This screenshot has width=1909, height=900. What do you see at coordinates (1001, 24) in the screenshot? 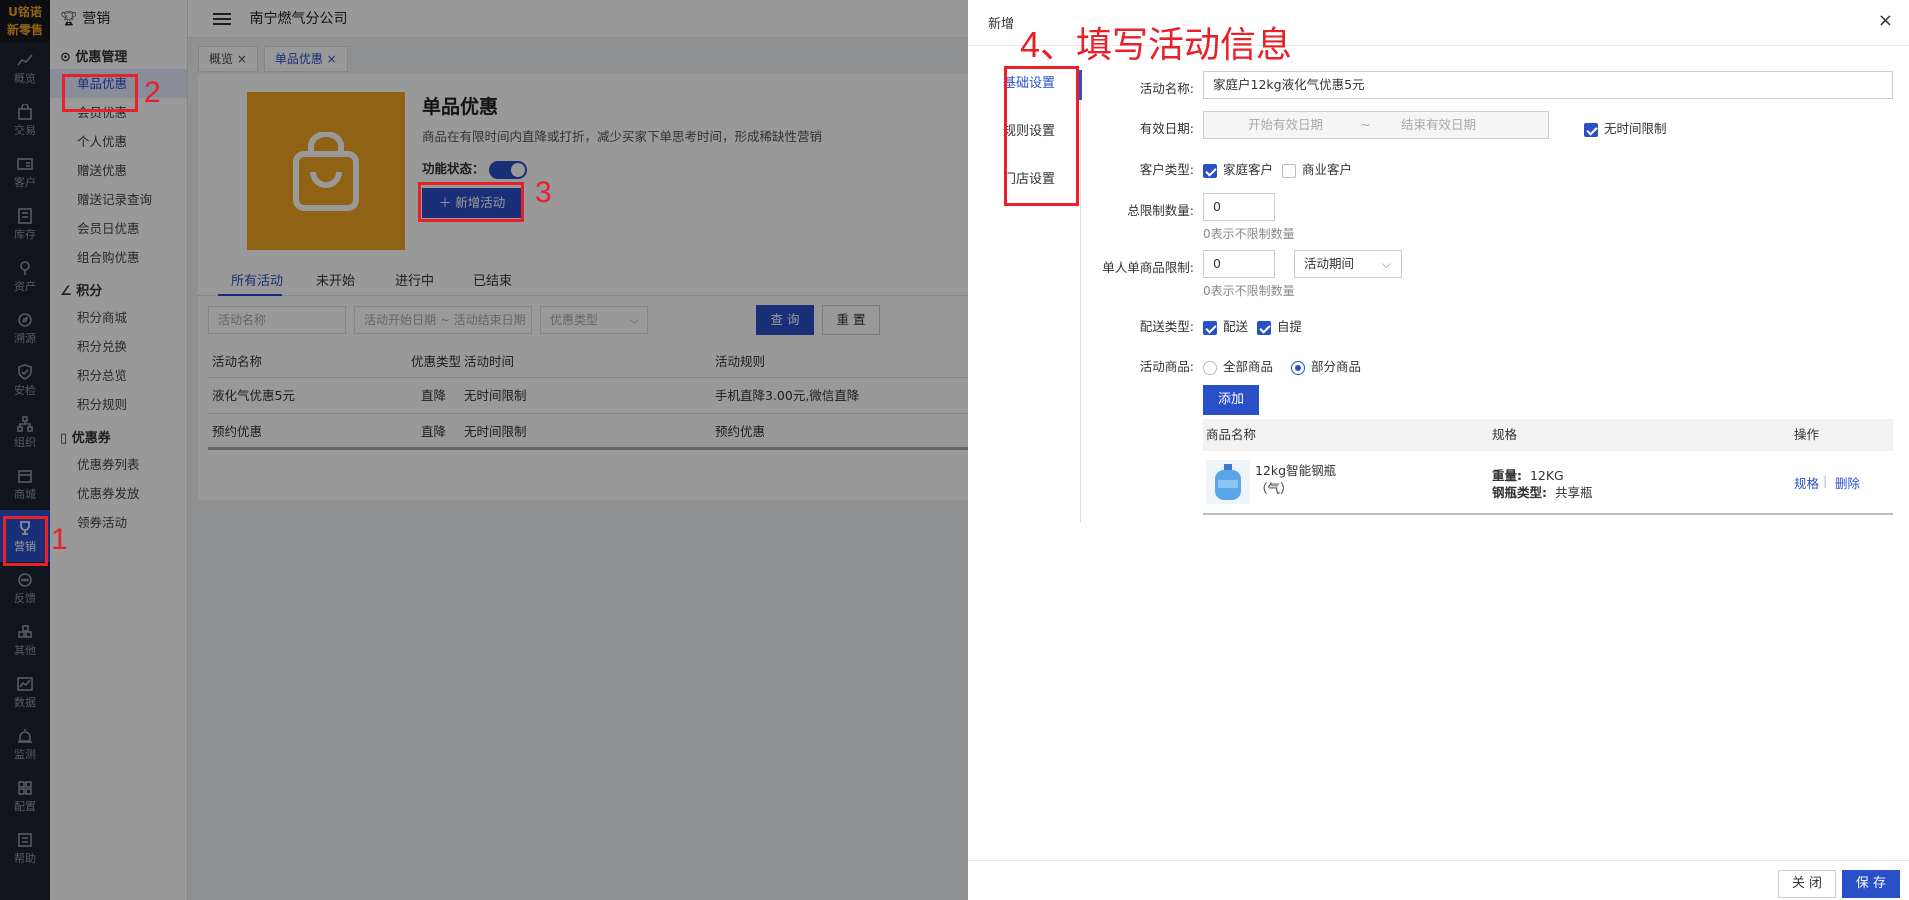
I see `drawer-title: 新增` at bounding box center [1001, 24].